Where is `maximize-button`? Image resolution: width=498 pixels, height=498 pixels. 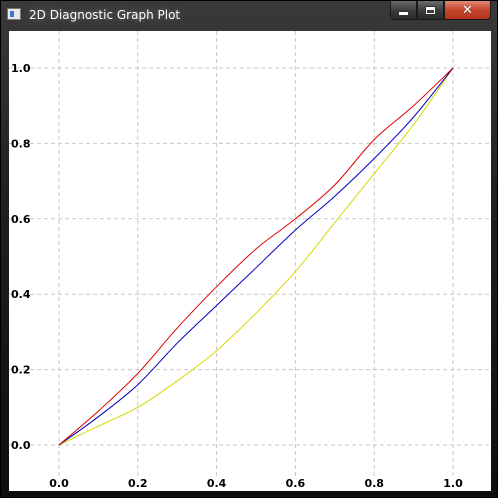
maximize-button is located at coordinates (430, 10).